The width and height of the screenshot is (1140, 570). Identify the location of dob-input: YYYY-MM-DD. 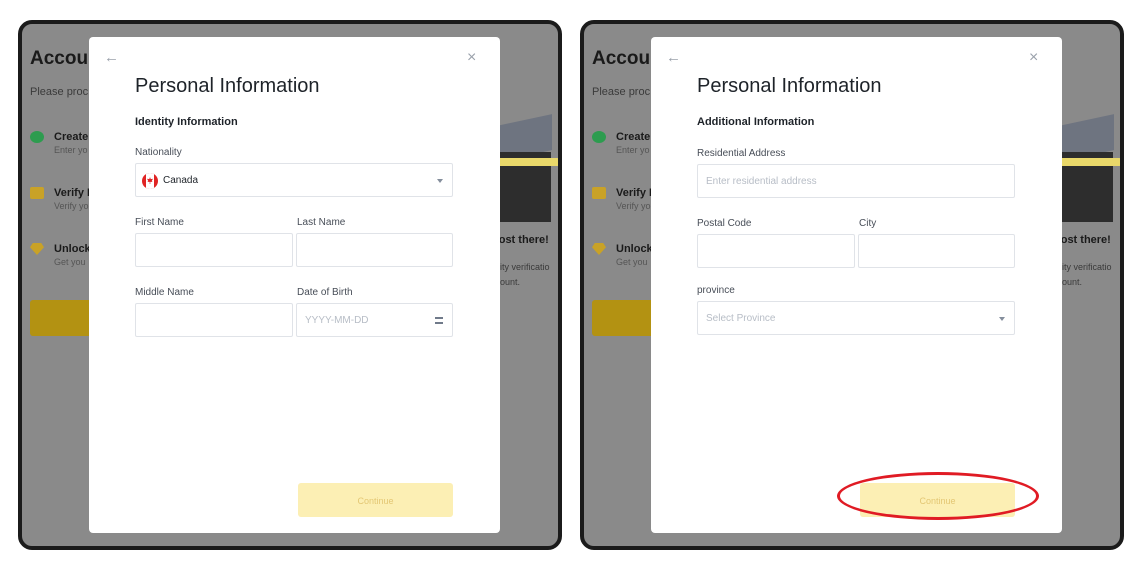
(374, 320).